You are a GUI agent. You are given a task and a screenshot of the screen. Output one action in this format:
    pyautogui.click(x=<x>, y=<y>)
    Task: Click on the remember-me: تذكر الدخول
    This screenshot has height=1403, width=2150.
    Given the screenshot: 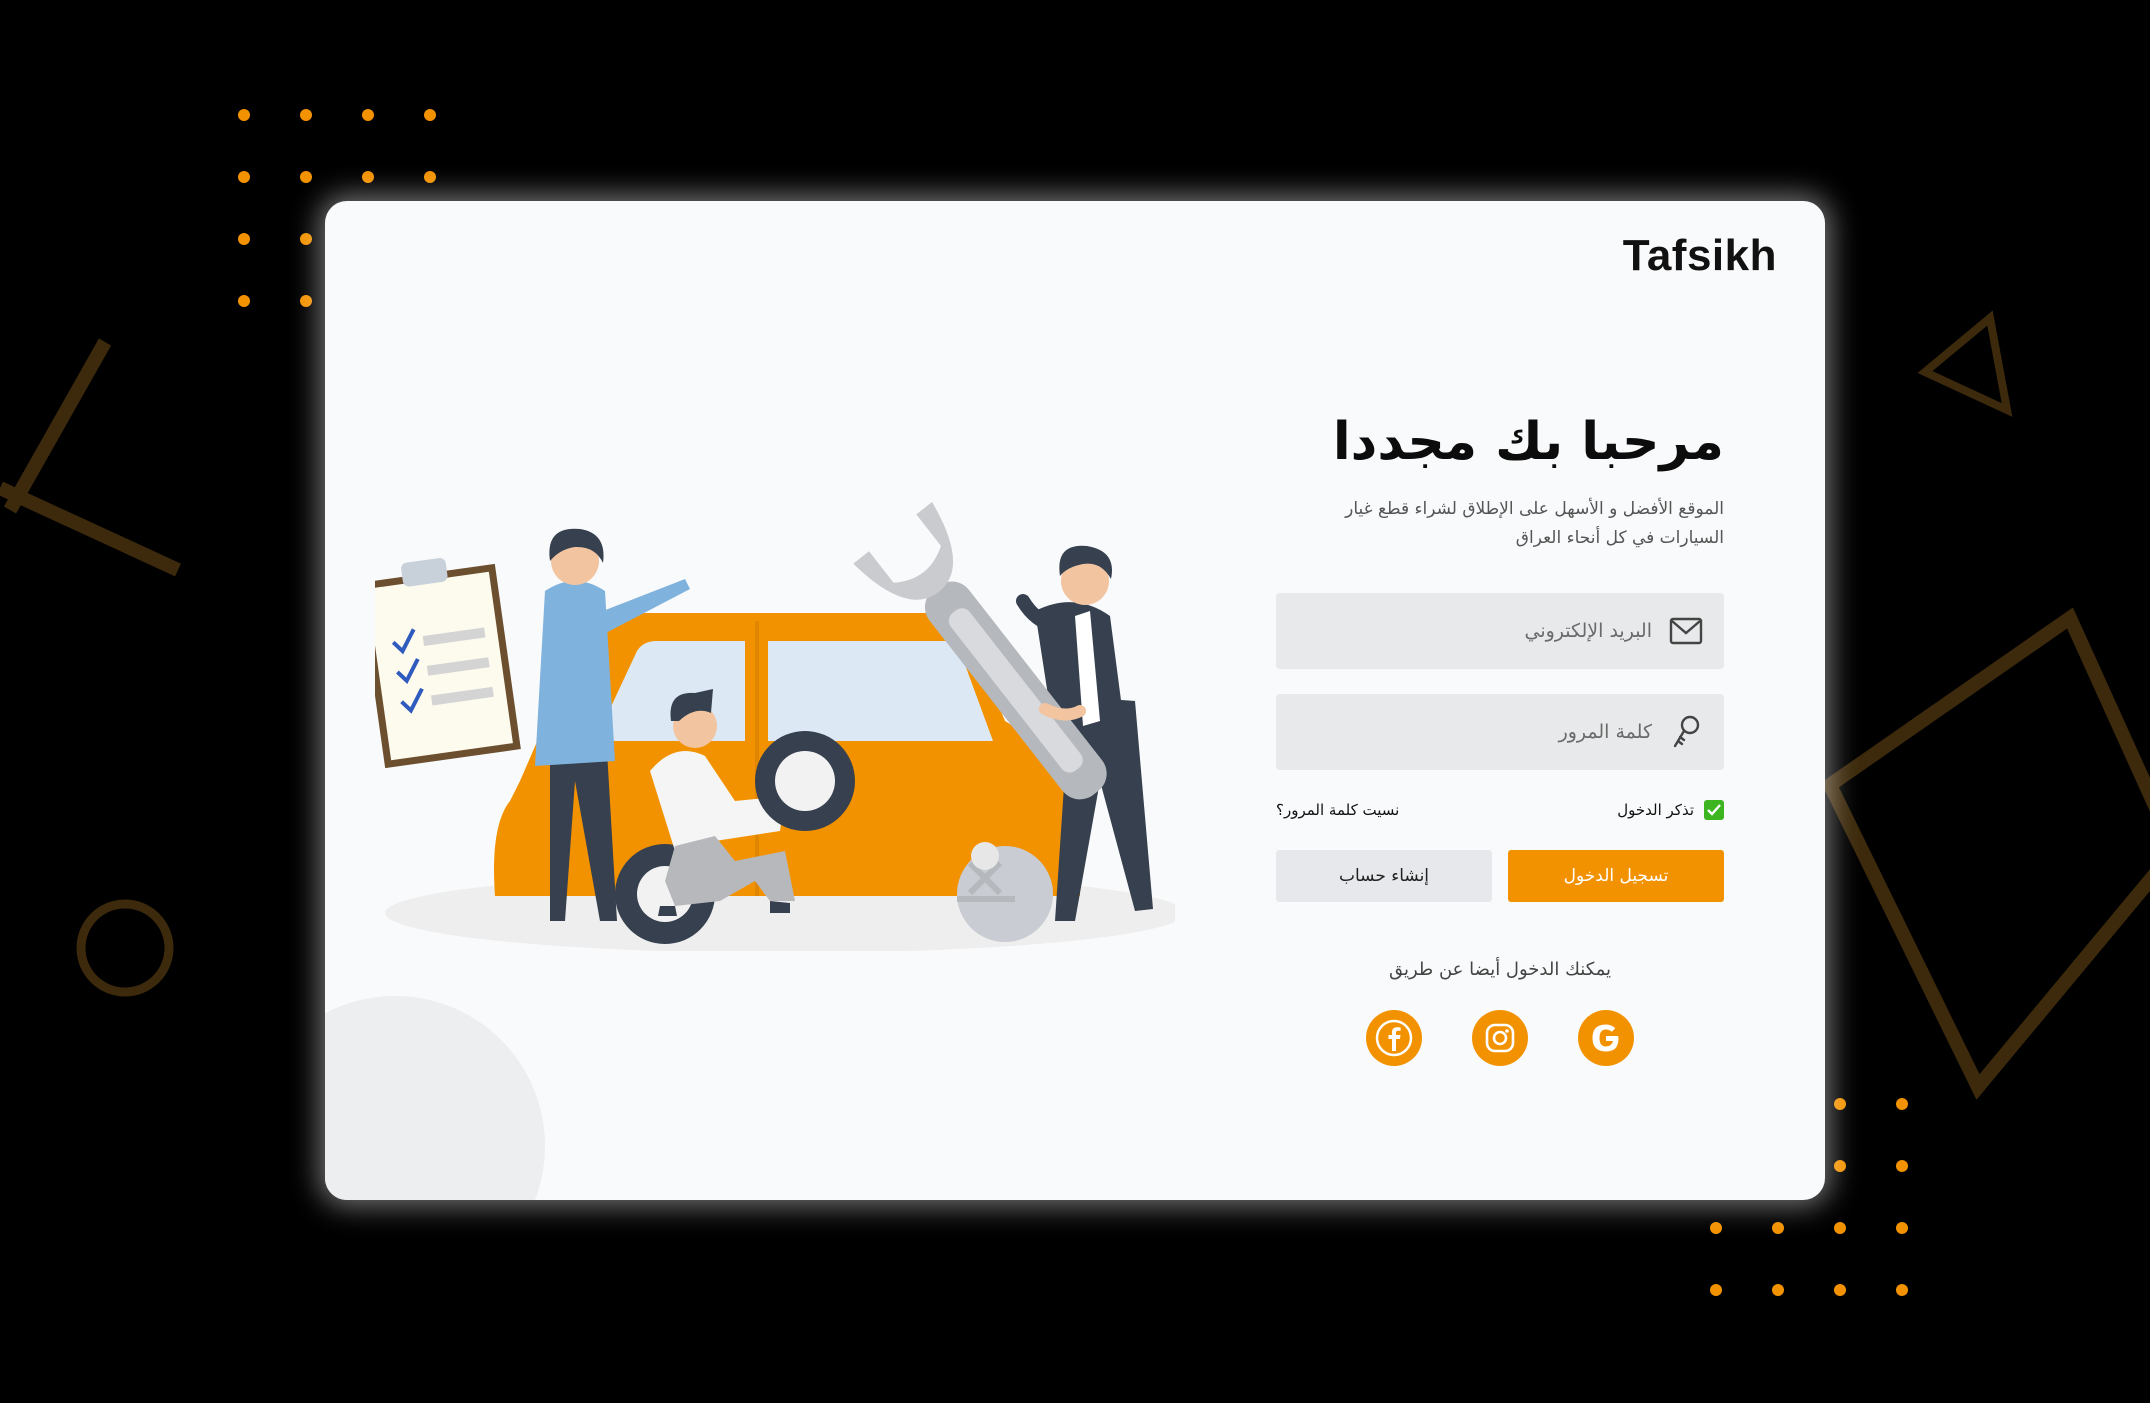 What is the action you would take?
    pyautogui.click(x=1670, y=810)
    